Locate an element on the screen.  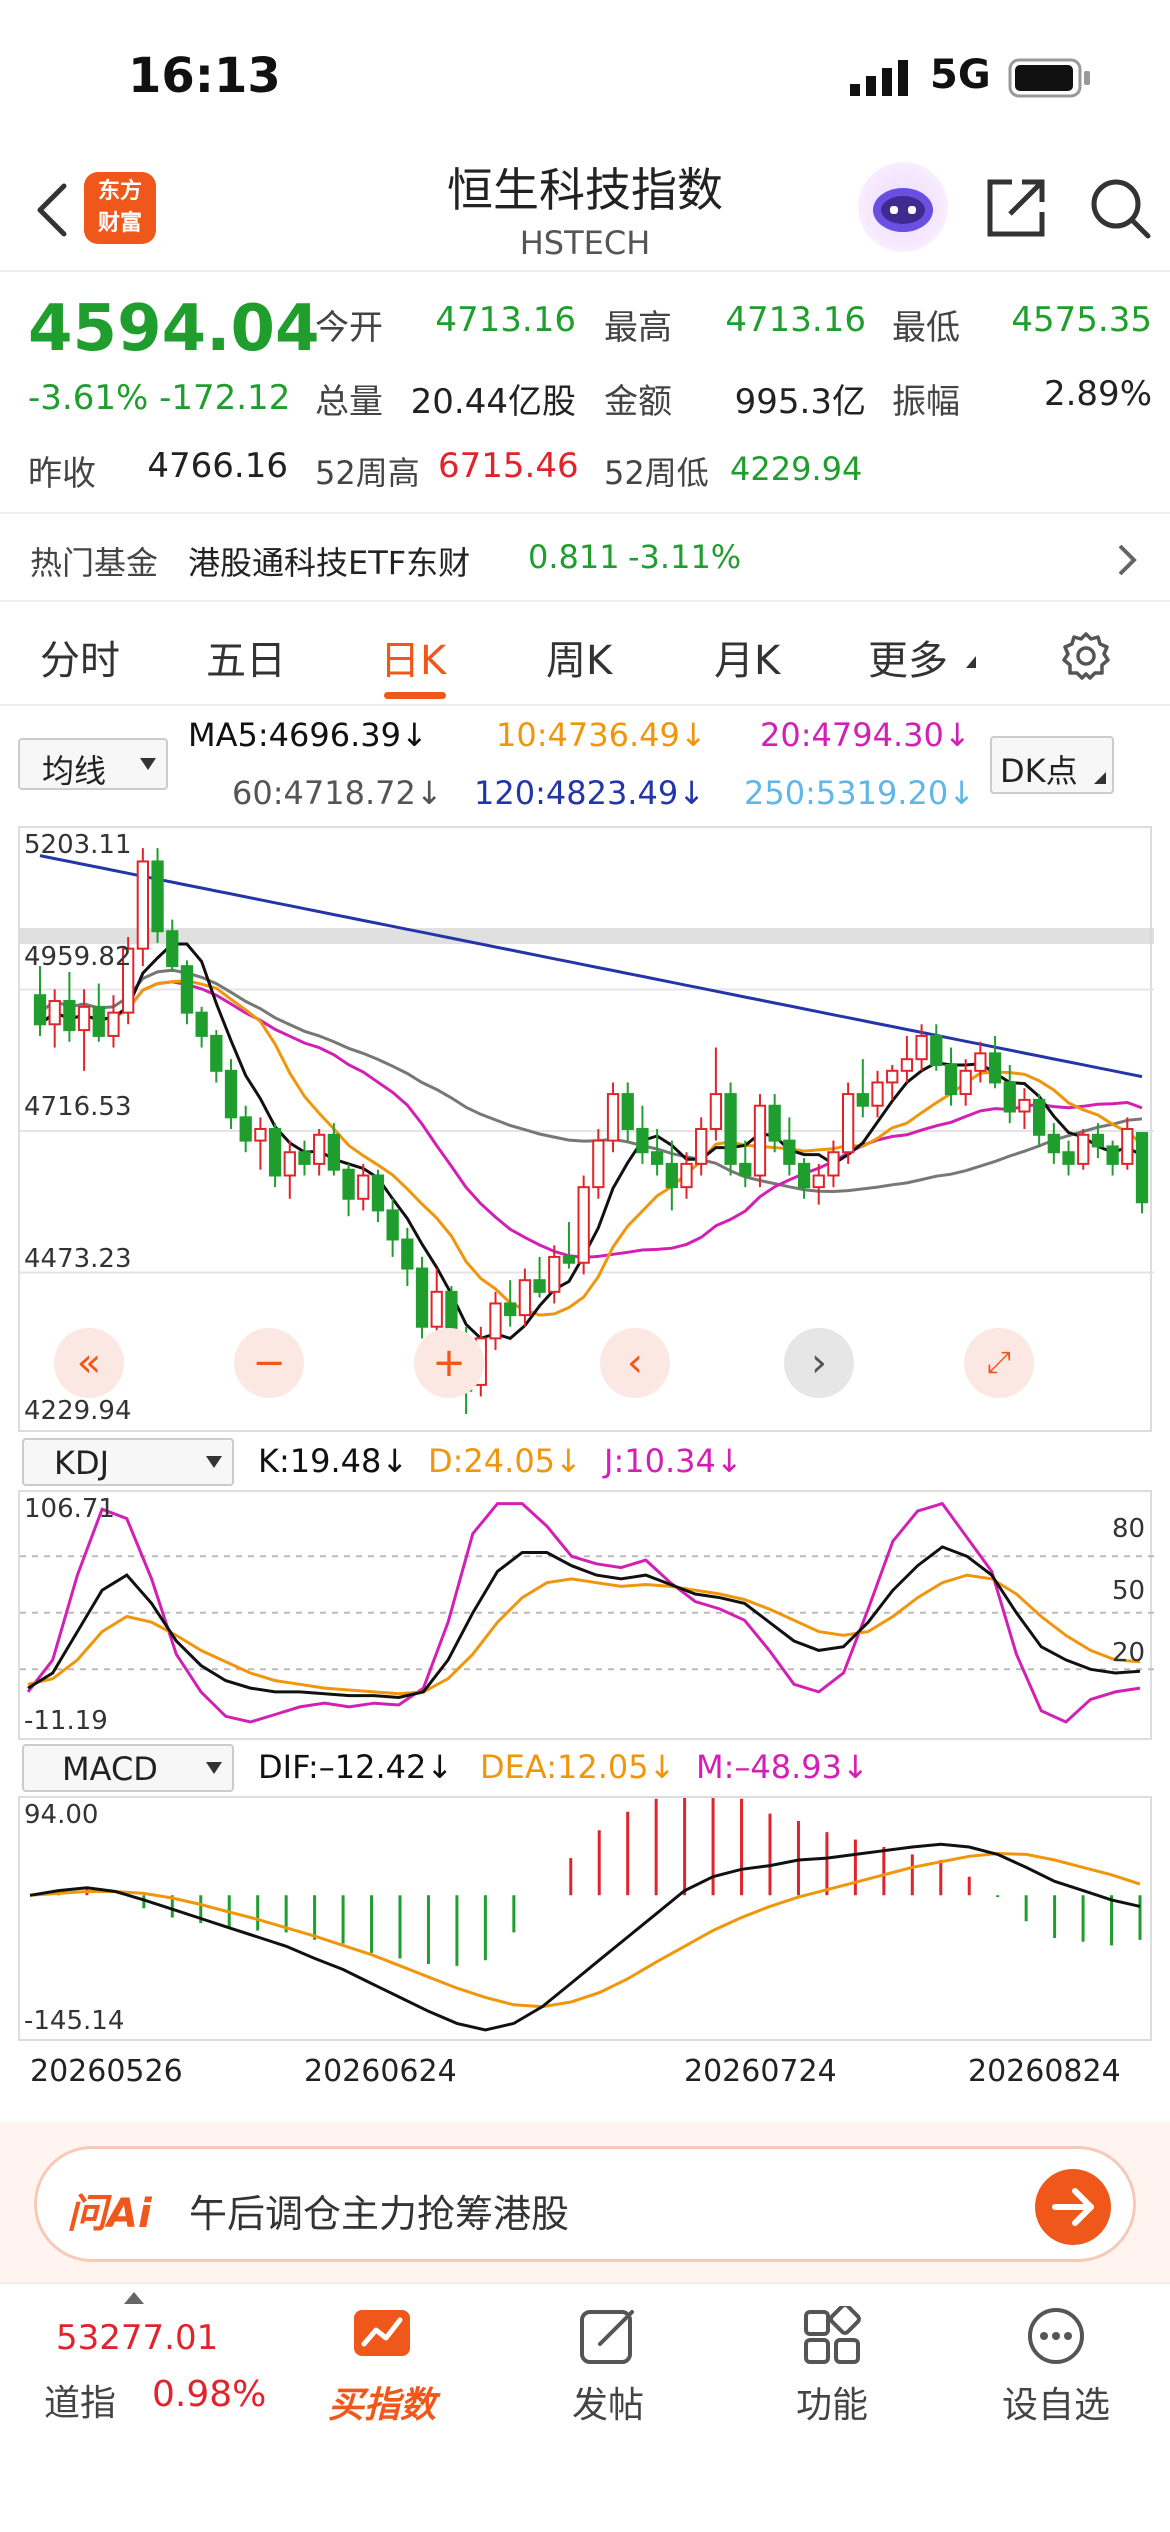
tab-monthly-k: 月K is located at coordinates (747, 657).